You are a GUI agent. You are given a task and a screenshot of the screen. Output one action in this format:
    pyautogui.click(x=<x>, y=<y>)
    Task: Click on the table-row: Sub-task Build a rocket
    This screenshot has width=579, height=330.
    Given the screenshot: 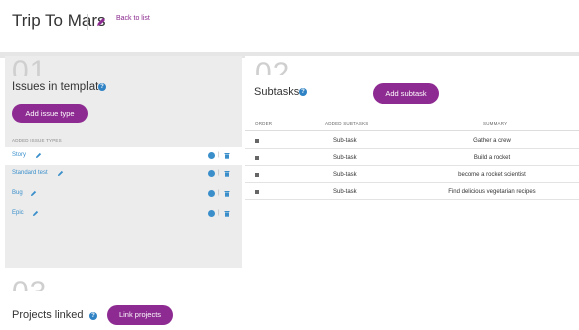 What is the action you would take?
    pyautogui.click(x=412, y=158)
    